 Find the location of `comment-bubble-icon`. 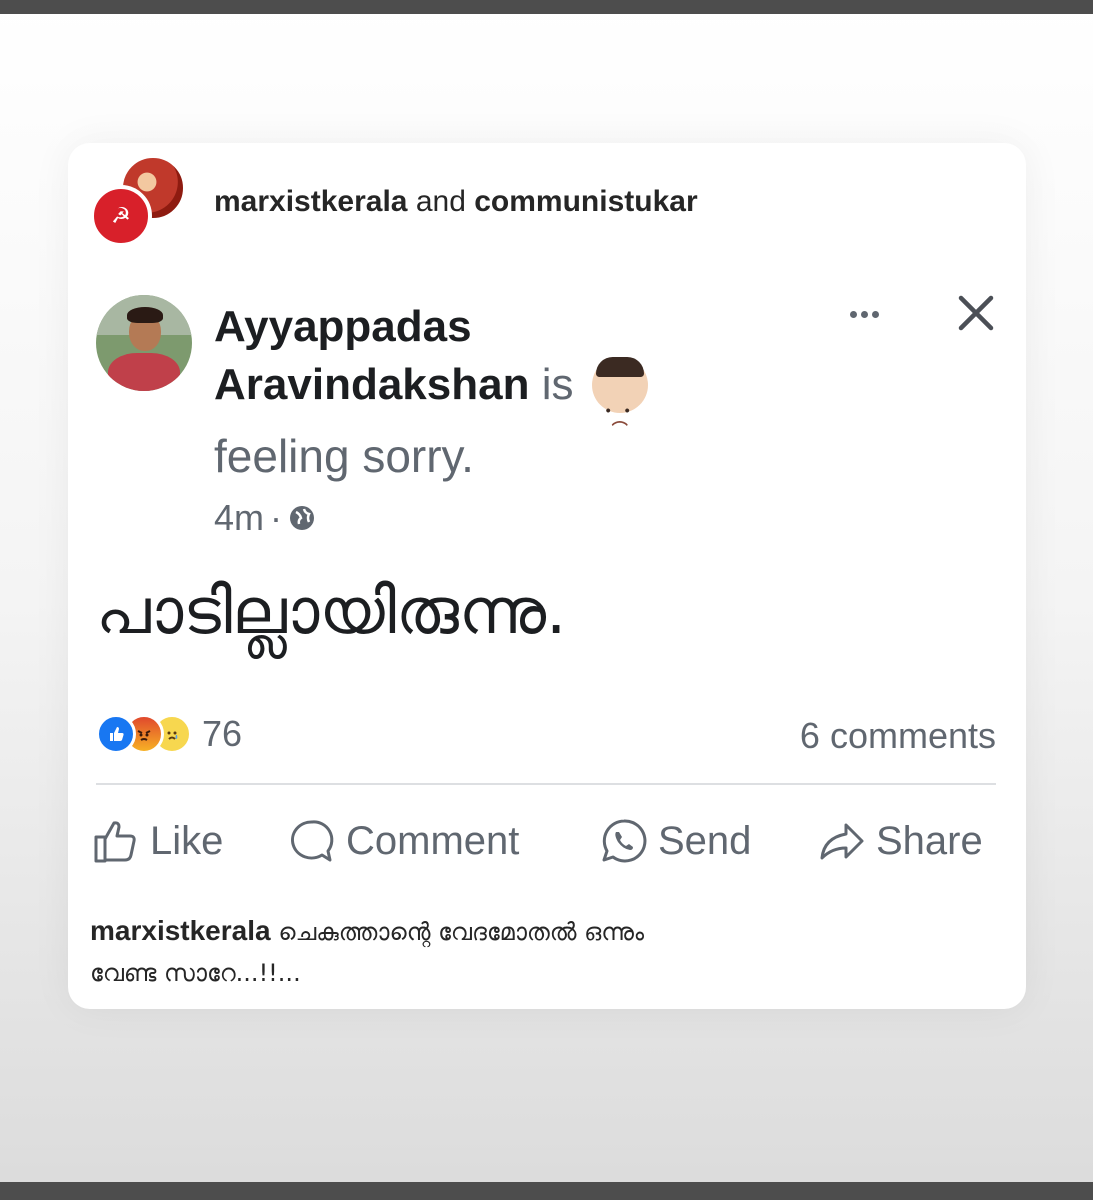

comment-bubble-icon is located at coordinates (312, 841).